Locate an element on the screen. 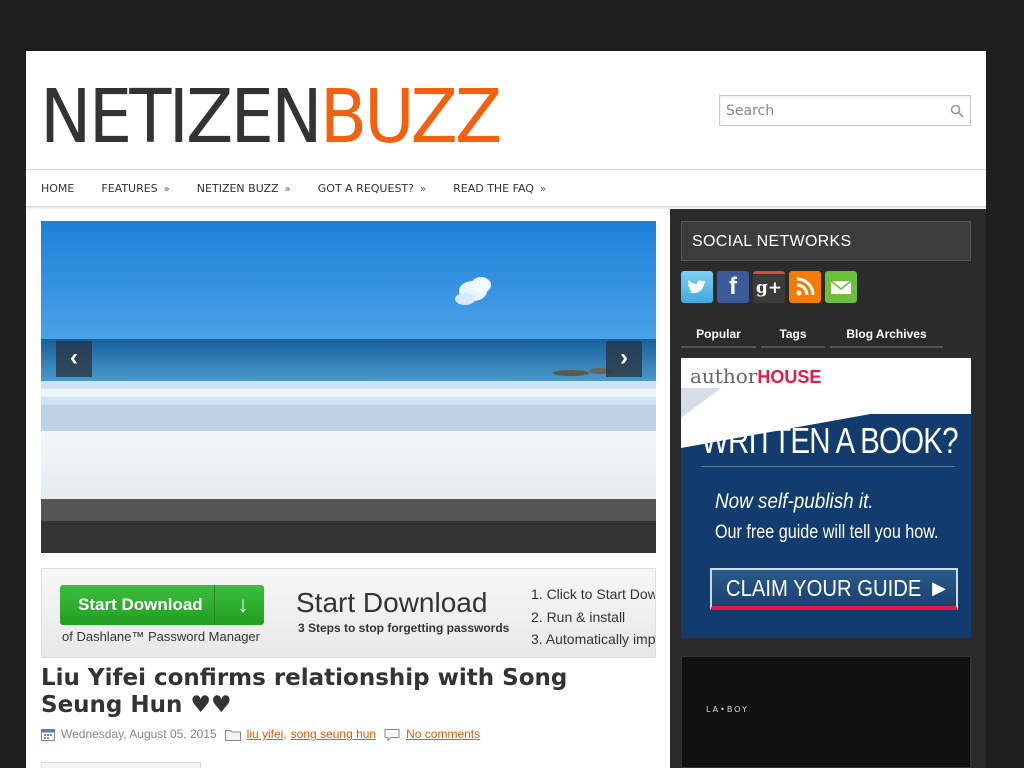 This screenshot has width=1024, height=768. ad-line-2: Our free guide will tell you how. is located at coordinates (827, 532).